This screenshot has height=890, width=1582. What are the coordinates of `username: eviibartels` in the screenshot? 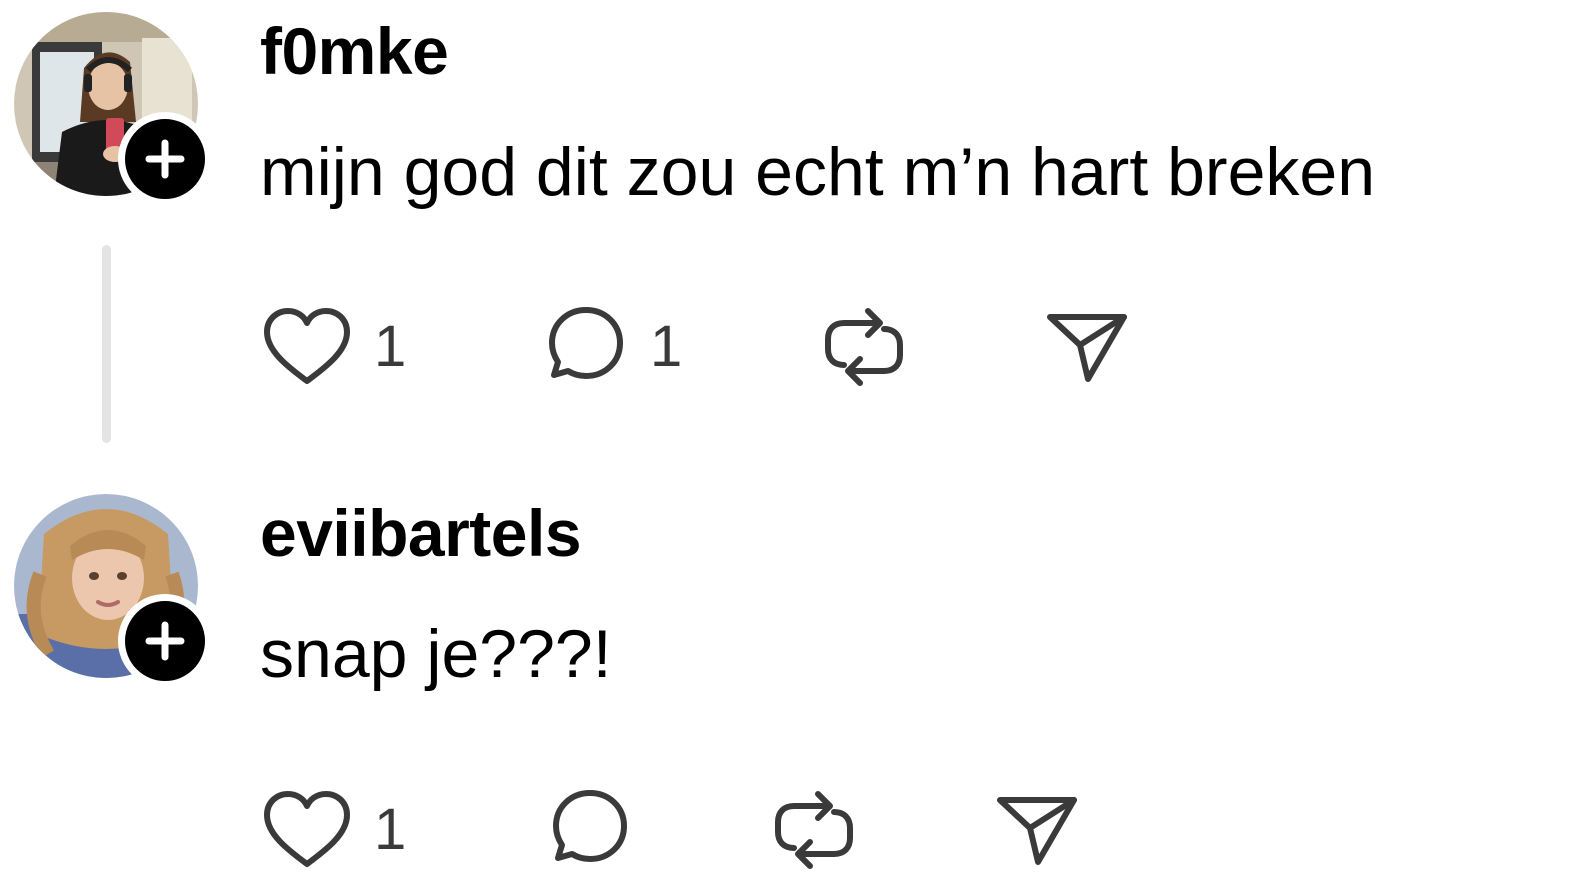 It's located at (421, 533).